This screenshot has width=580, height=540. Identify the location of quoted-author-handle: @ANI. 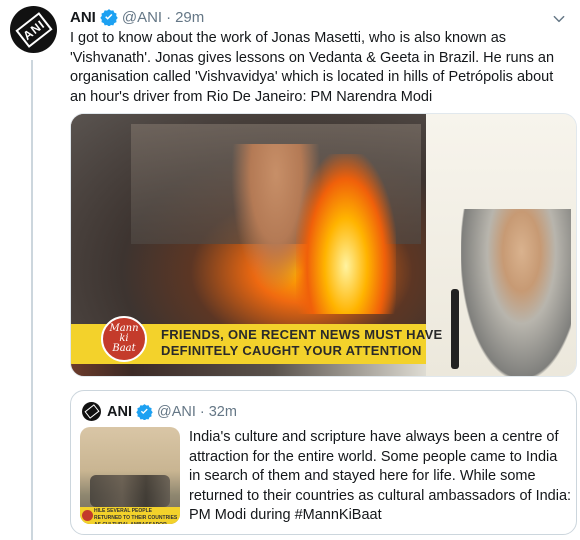
(176, 411).